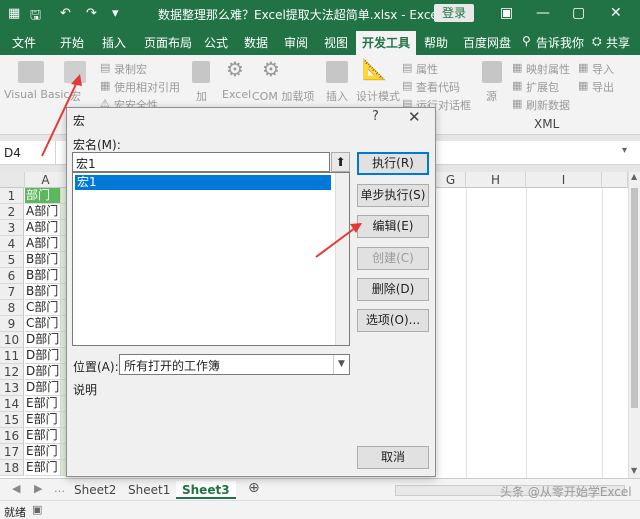  Describe the element at coordinates (393, 195) in the screenshot. I see `step-into-button: 单步执行(S)` at that location.